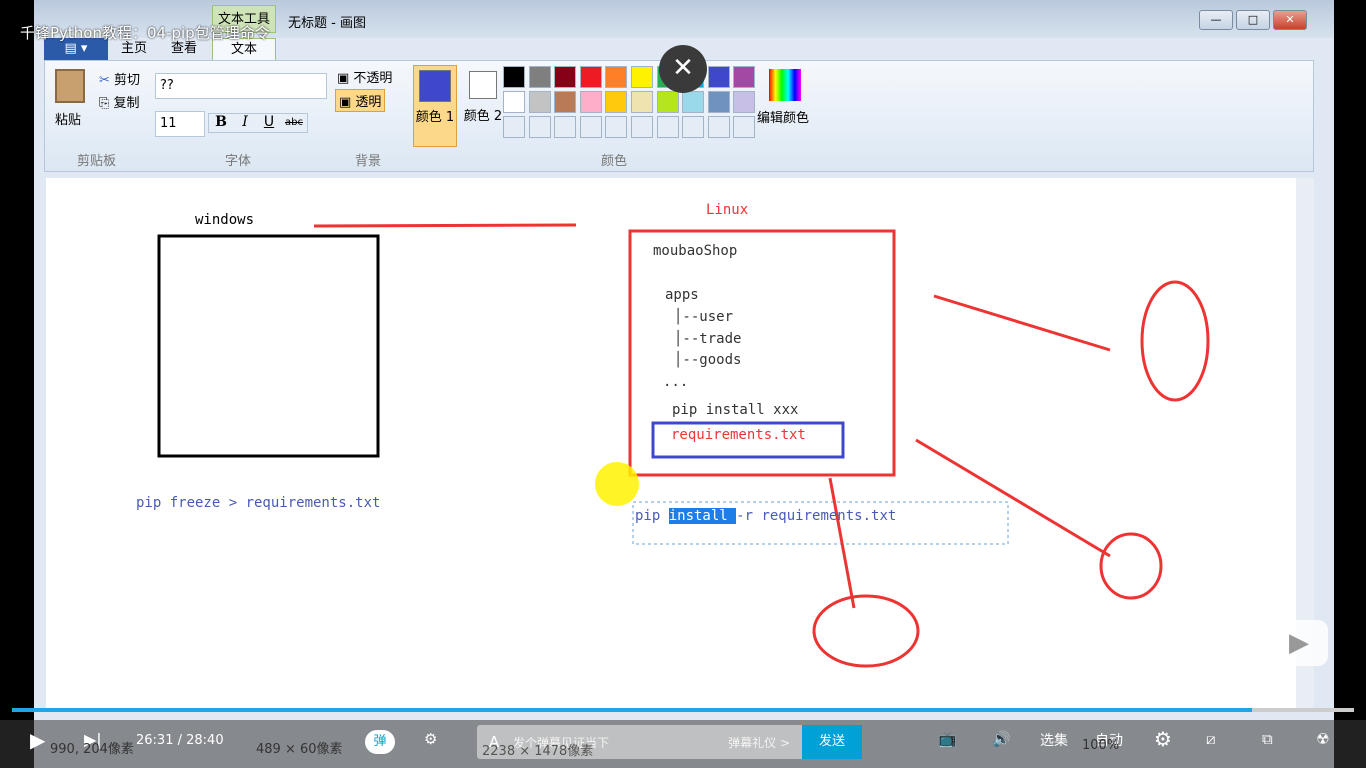 This screenshot has height=768, width=1366. I want to click on underline-button: U, so click(269, 123).